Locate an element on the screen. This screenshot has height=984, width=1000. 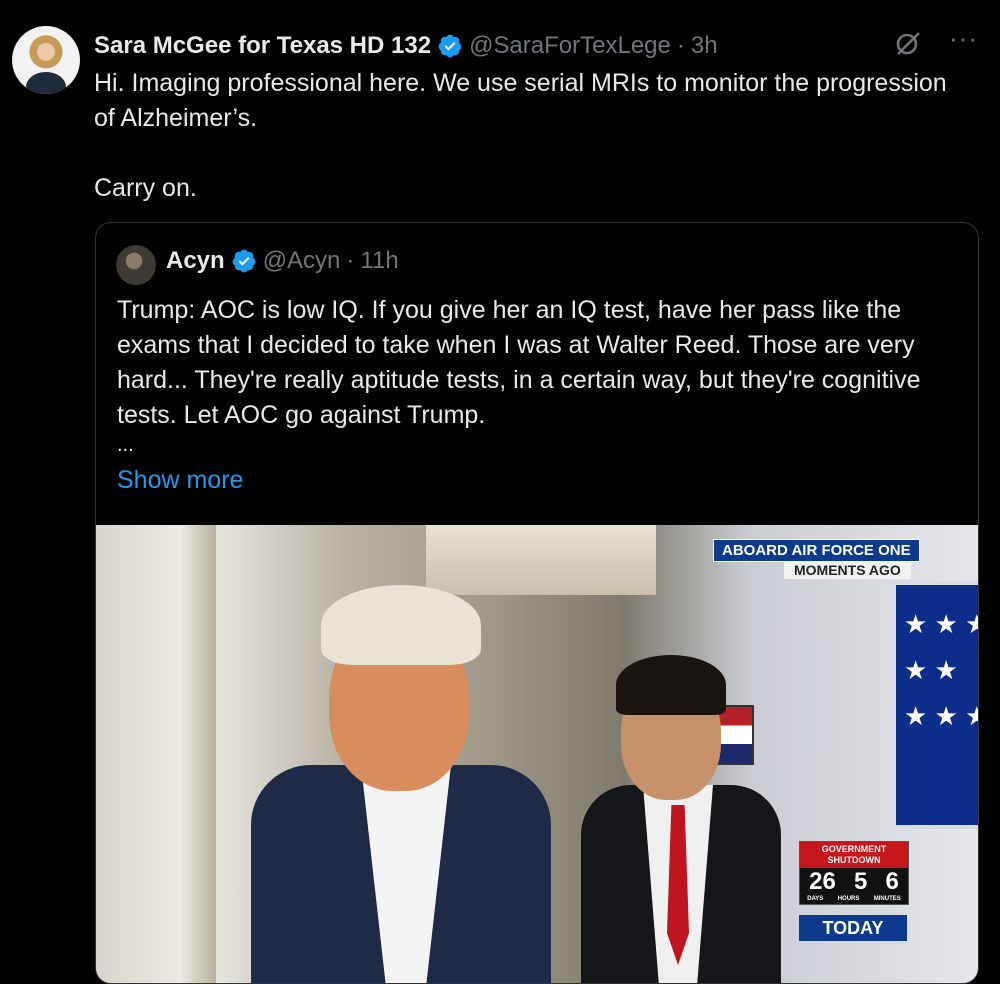
counter-values: 26 5 6 is located at coordinates (854, 882).